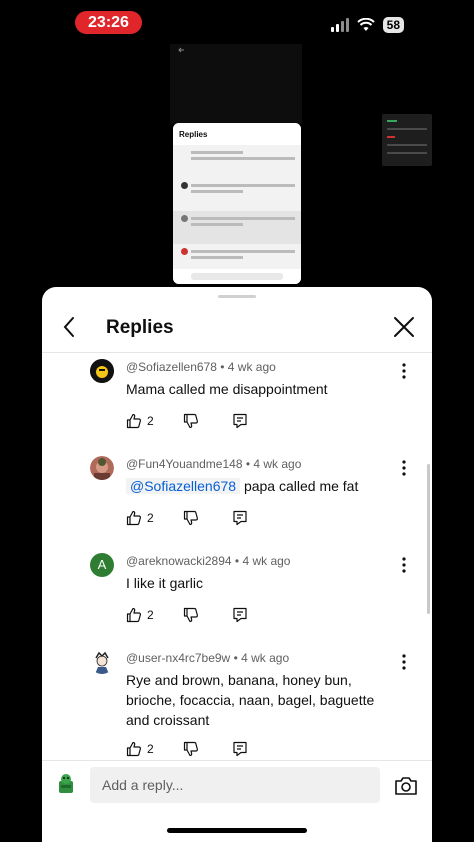 Image resolution: width=474 pixels, height=842 pixels. I want to click on comment-meta: @Fun4Youandme148 • 4 wk ago, so click(214, 464).